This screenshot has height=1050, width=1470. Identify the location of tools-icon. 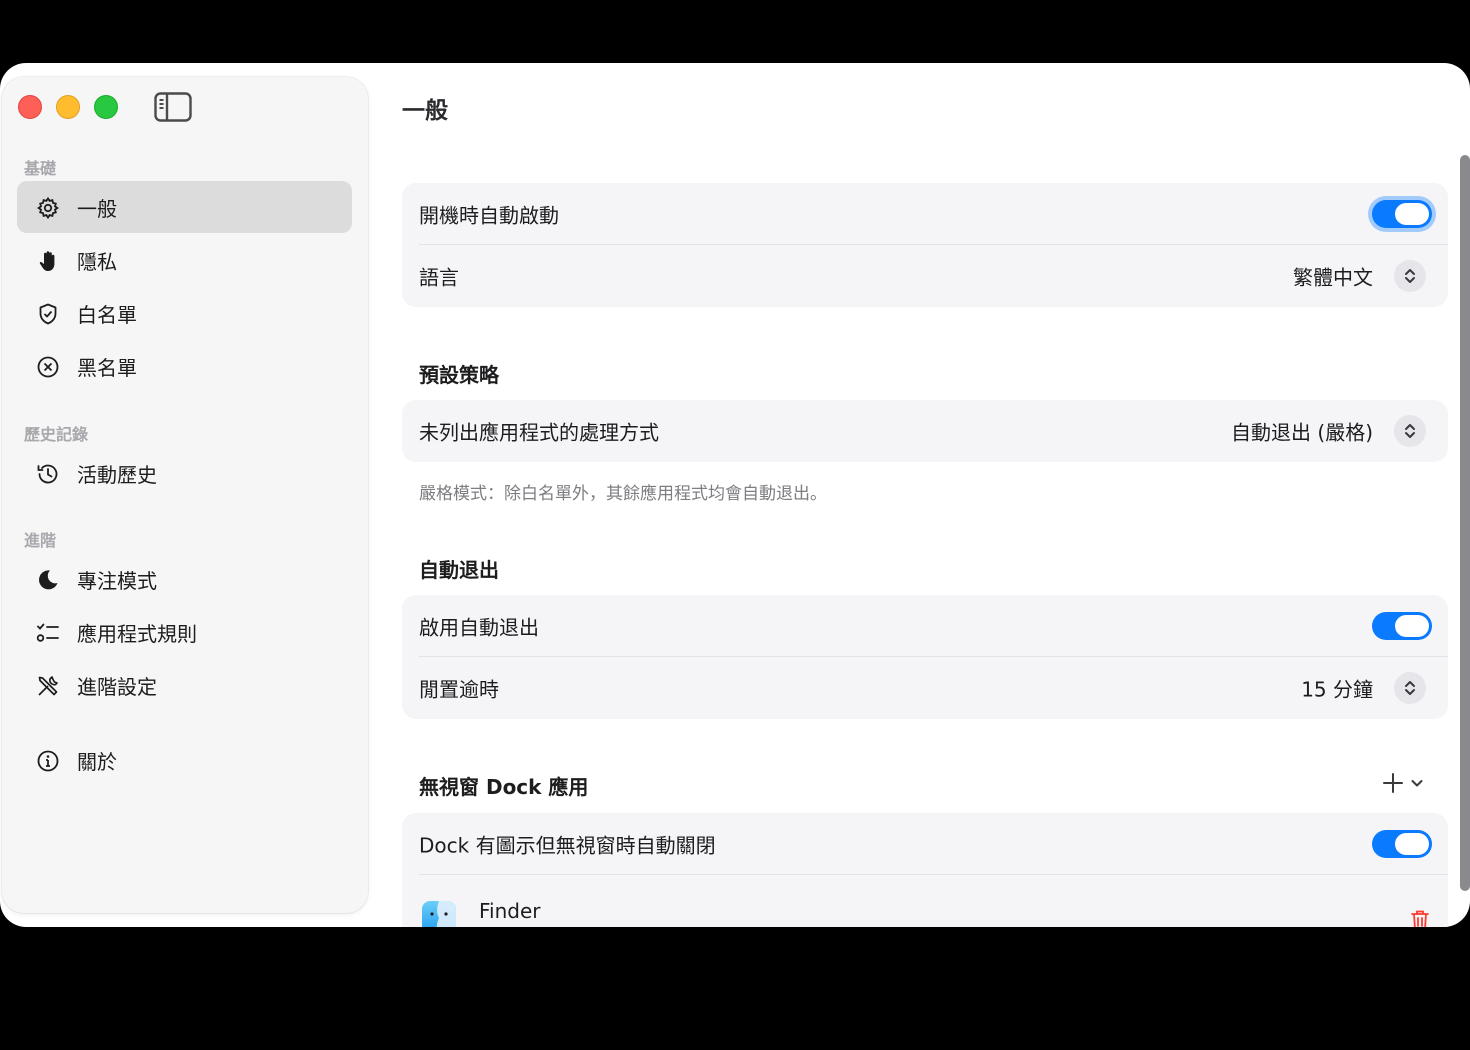
(48, 686).